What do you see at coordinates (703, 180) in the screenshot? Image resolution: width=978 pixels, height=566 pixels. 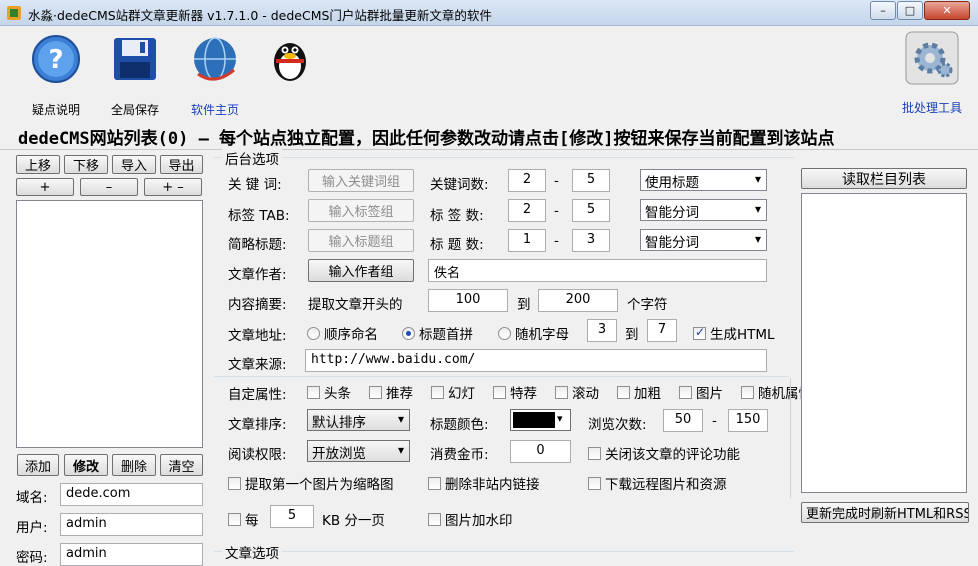 I see `keyword-mode-select: 使用标题` at bounding box center [703, 180].